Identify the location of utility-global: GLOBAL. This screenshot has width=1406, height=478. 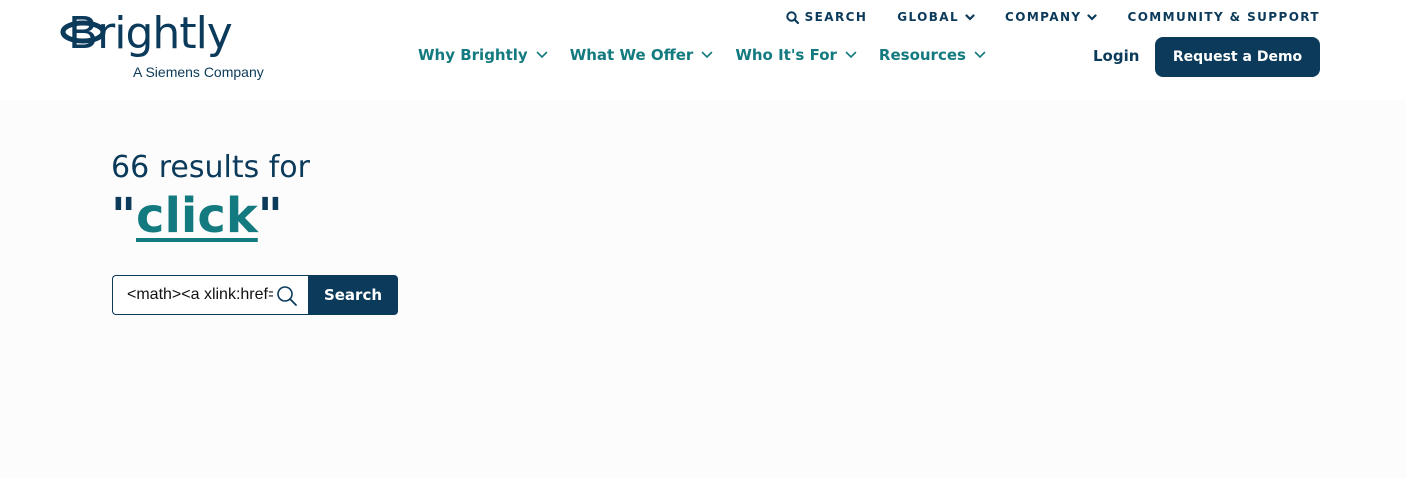
(936, 17).